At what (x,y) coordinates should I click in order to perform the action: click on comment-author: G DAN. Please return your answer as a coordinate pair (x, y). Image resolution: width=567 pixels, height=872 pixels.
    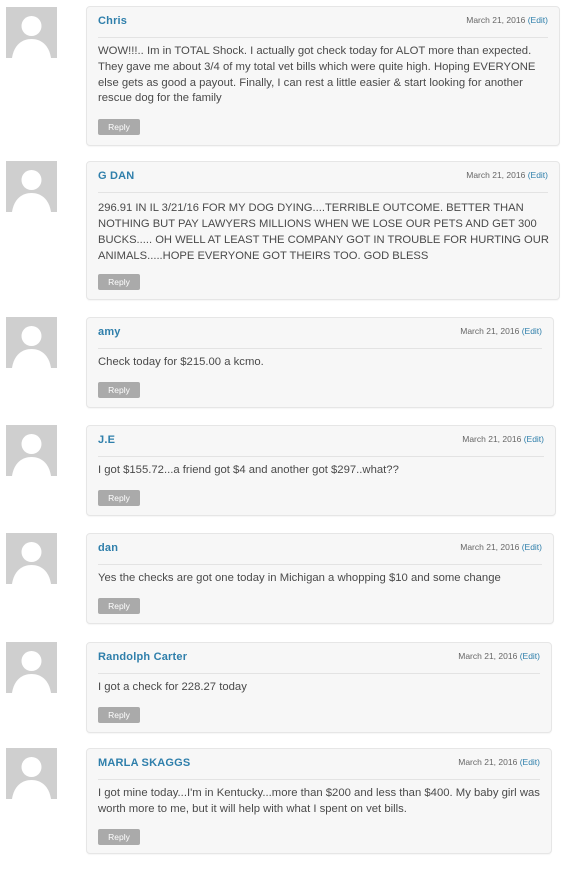
    Looking at the image, I should click on (116, 176).